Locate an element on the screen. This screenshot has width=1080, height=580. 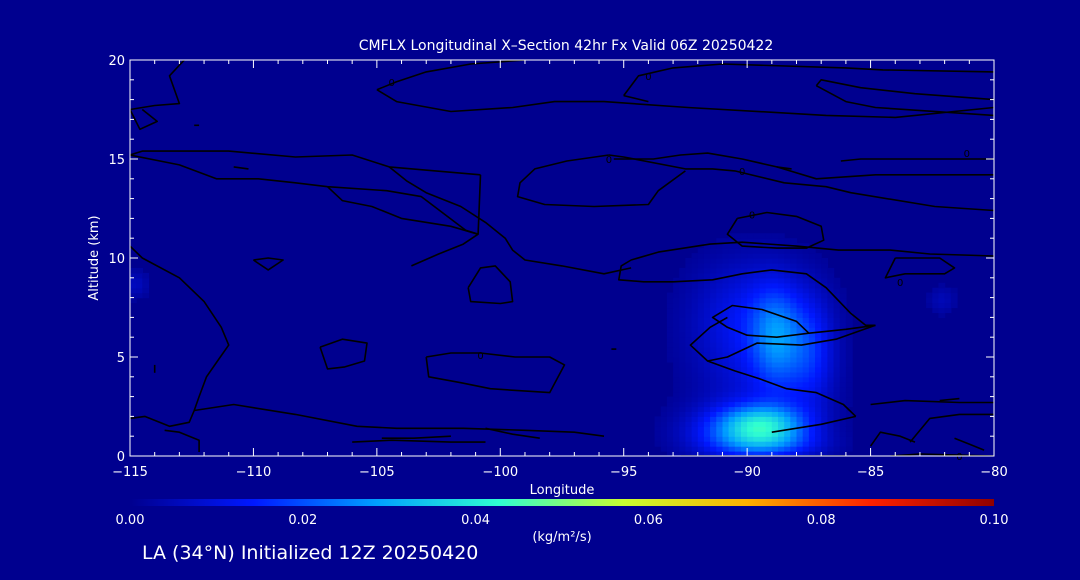
colorbar-tick-label: 0.02 is located at coordinates (302, 520).